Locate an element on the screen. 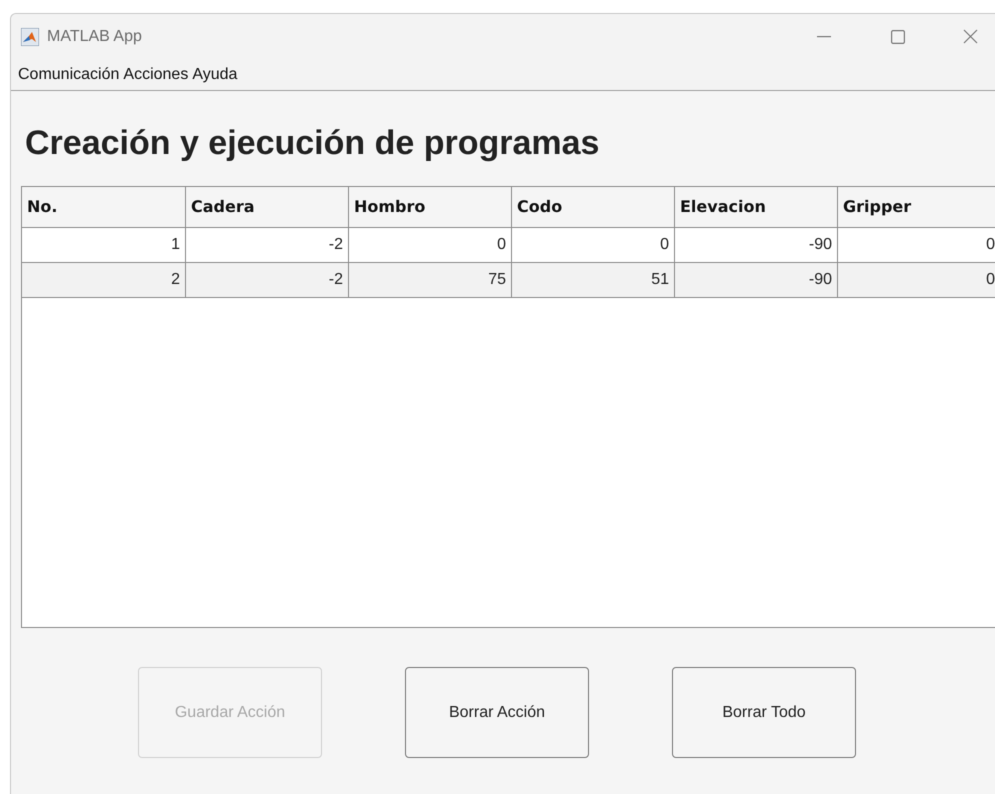  table-cell: 75 is located at coordinates (429, 280).